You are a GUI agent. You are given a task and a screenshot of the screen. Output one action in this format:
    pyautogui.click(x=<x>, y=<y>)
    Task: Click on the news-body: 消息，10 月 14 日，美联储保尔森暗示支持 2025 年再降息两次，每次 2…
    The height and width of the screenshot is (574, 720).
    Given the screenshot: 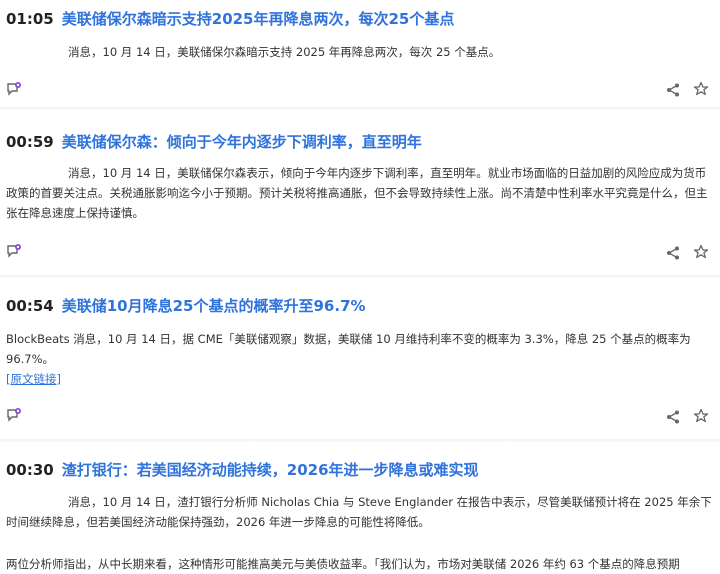 What is the action you would take?
    pyautogui.click(x=284, y=52)
    